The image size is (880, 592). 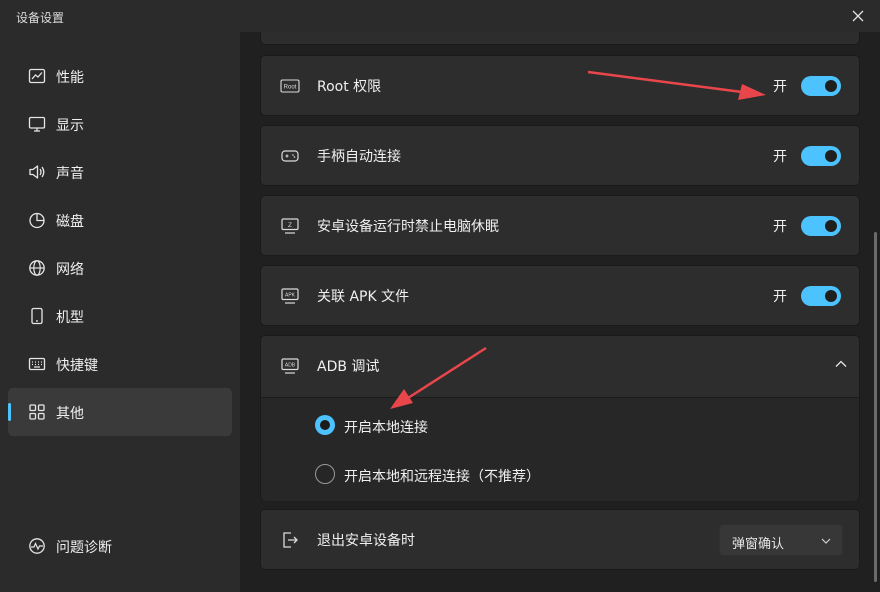 What do you see at coordinates (676, 85) in the screenshot?
I see `arrow-to-root-toggle` at bounding box center [676, 85].